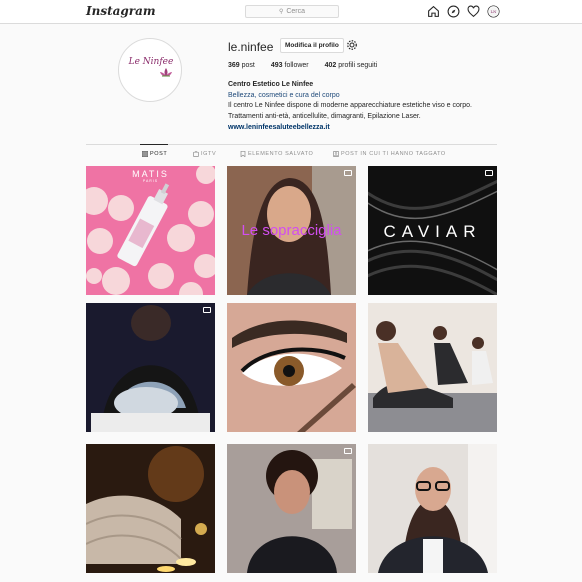 Image resolution: width=582 pixels, height=582 pixels. I want to click on following-count: 402, so click(330, 65).